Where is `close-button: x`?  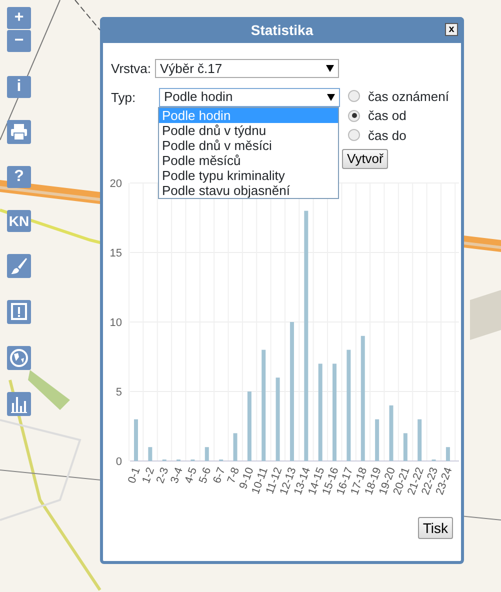 close-button: x is located at coordinates (451, 29).